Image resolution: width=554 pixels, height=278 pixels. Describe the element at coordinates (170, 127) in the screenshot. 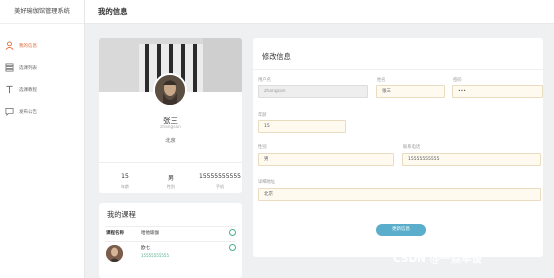

I see `profile-username: zhangsan` at that location.